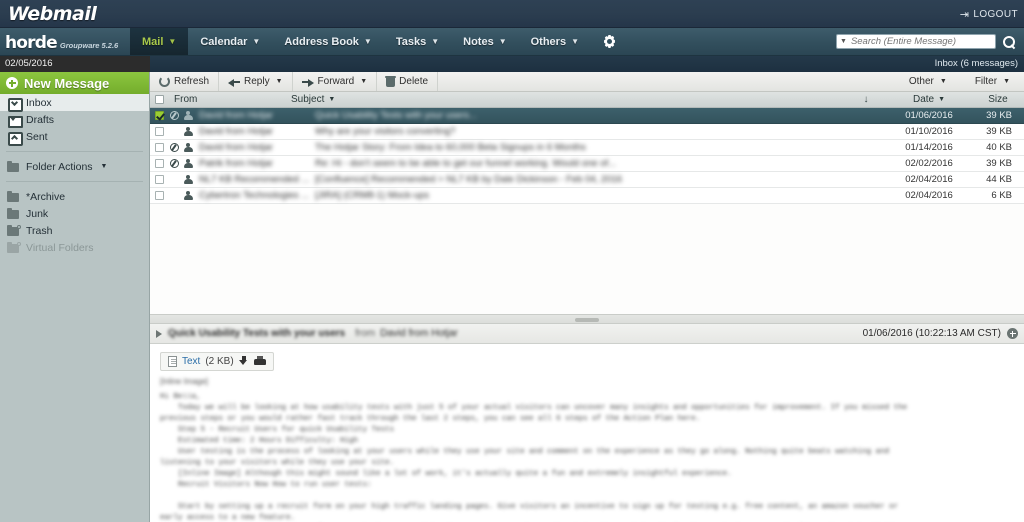 The image size is (1024, 522). Describe the element at coordinates (74, 196) in the screenshot. I see `sidebar-item-archive: *Archive` at that location.